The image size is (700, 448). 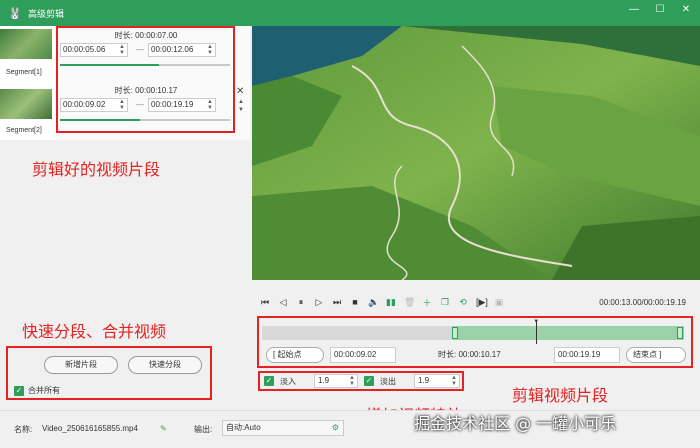 I want to click on pause-icon: ⏸, so click(x=301, y=302).